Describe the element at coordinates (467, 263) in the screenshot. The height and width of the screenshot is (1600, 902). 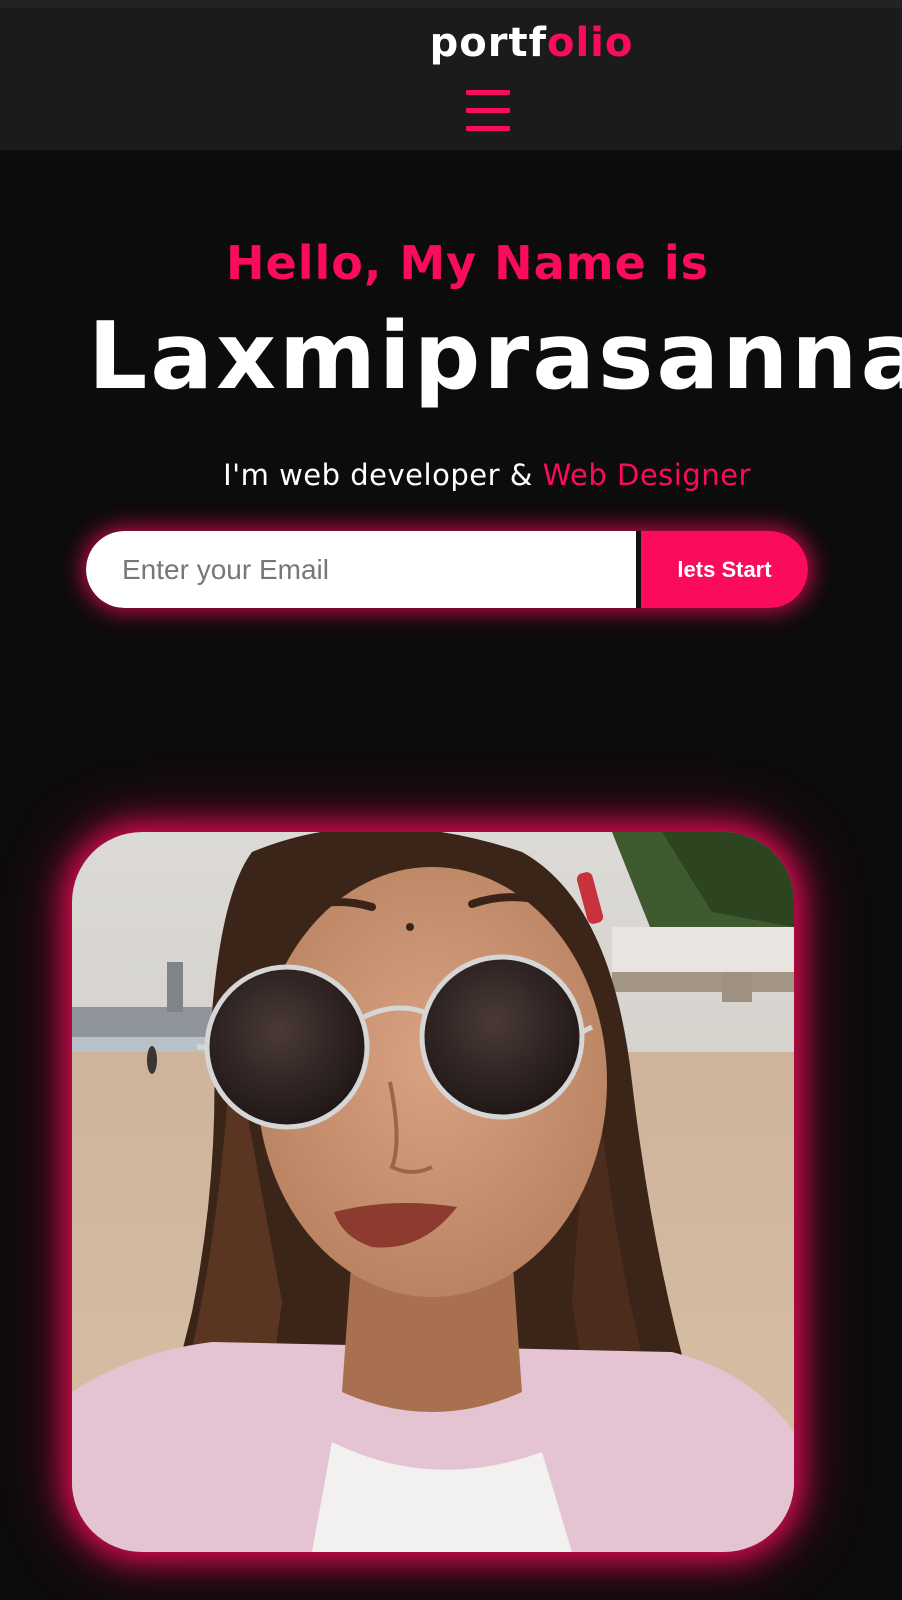
I see `hero-greeting: Hello, My Name is` at that location.